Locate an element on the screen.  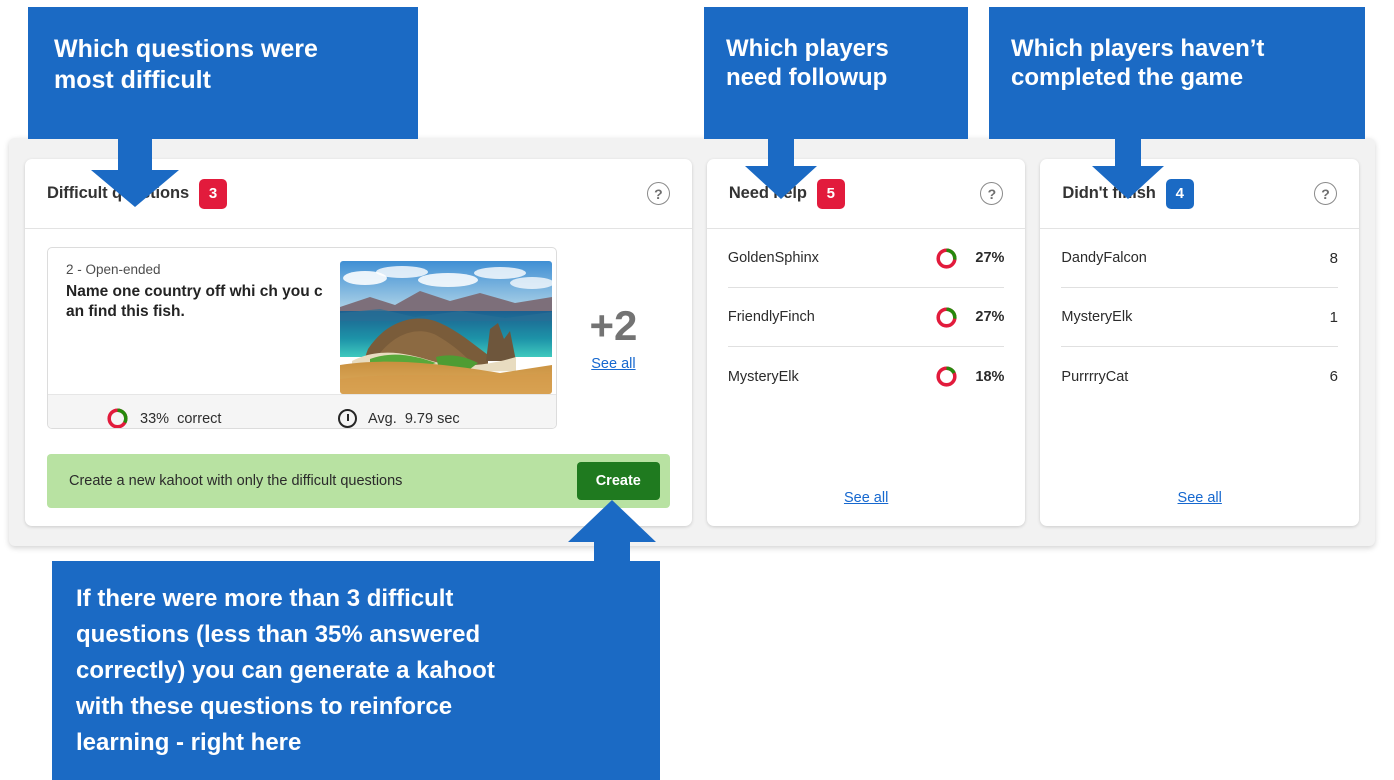
correct-stat-text: 33% correct is located at coordinates (180, 419).